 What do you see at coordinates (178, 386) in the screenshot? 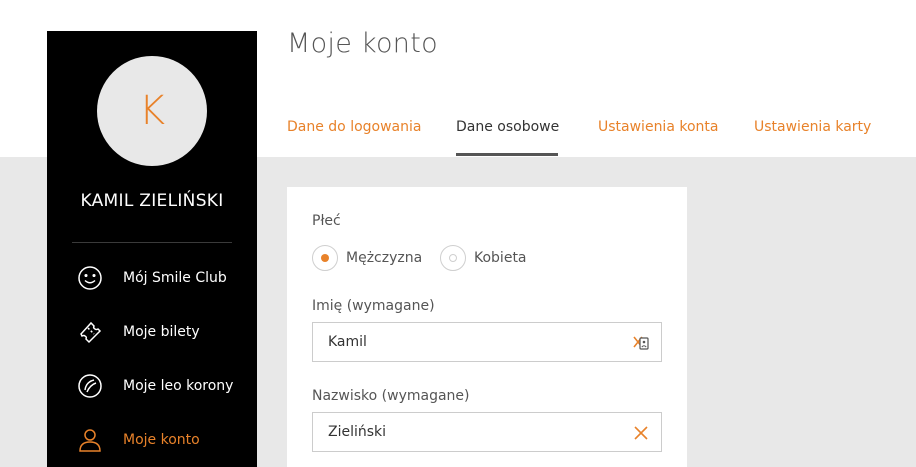
I see `sidebar-item-label: Moje leo korony` at bounding box center [178, 386].